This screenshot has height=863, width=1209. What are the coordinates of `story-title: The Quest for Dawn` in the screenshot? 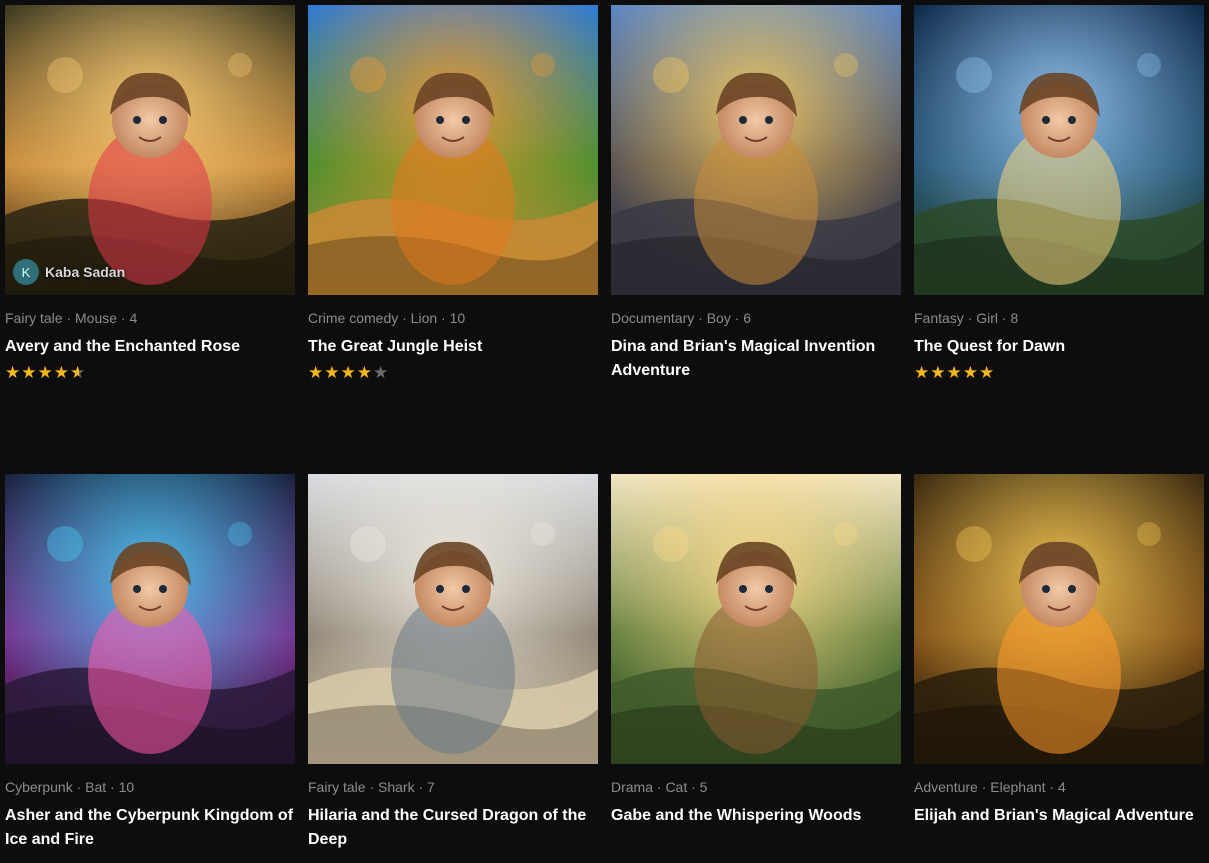 It's located at (1059, 347).